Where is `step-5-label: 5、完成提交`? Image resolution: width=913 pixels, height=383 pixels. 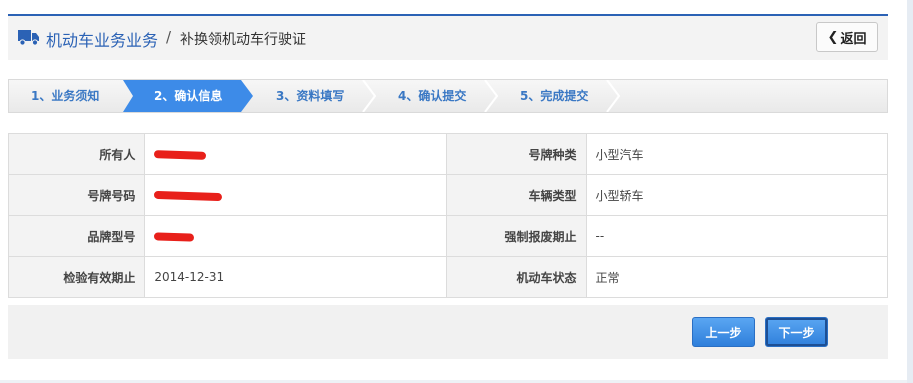 step-5-label: 5、完成提交 is located at coordinates (554, 96).